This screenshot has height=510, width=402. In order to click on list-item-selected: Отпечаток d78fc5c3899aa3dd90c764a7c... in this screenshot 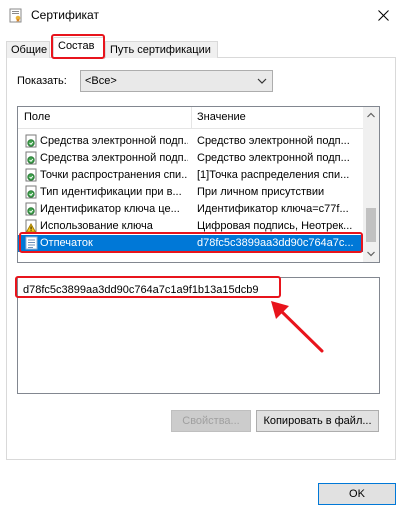, I will do `click(191, 243)`.